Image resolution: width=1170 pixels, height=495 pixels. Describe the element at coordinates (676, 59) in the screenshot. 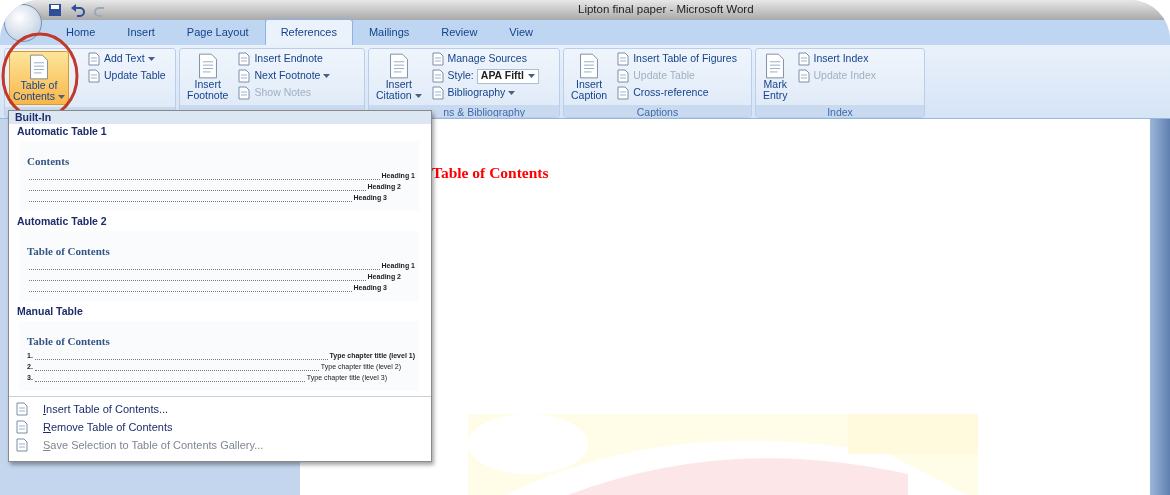

I see `ribbon-button: Insert Table of Figures` at that location.